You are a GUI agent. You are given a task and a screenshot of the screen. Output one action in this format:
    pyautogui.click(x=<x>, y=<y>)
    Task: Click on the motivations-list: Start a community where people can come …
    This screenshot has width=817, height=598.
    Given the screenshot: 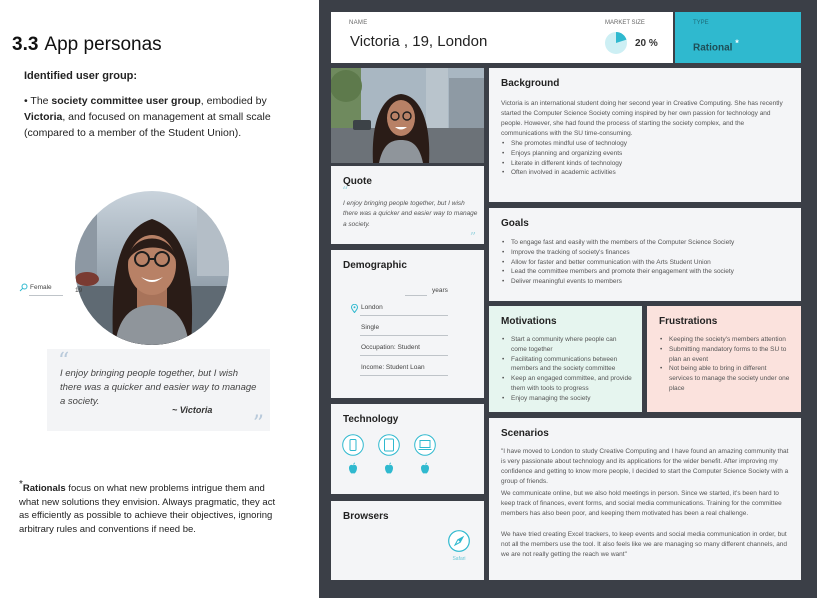 What is the action you would take?
    pyautogui.click(x=567, y=369)
    